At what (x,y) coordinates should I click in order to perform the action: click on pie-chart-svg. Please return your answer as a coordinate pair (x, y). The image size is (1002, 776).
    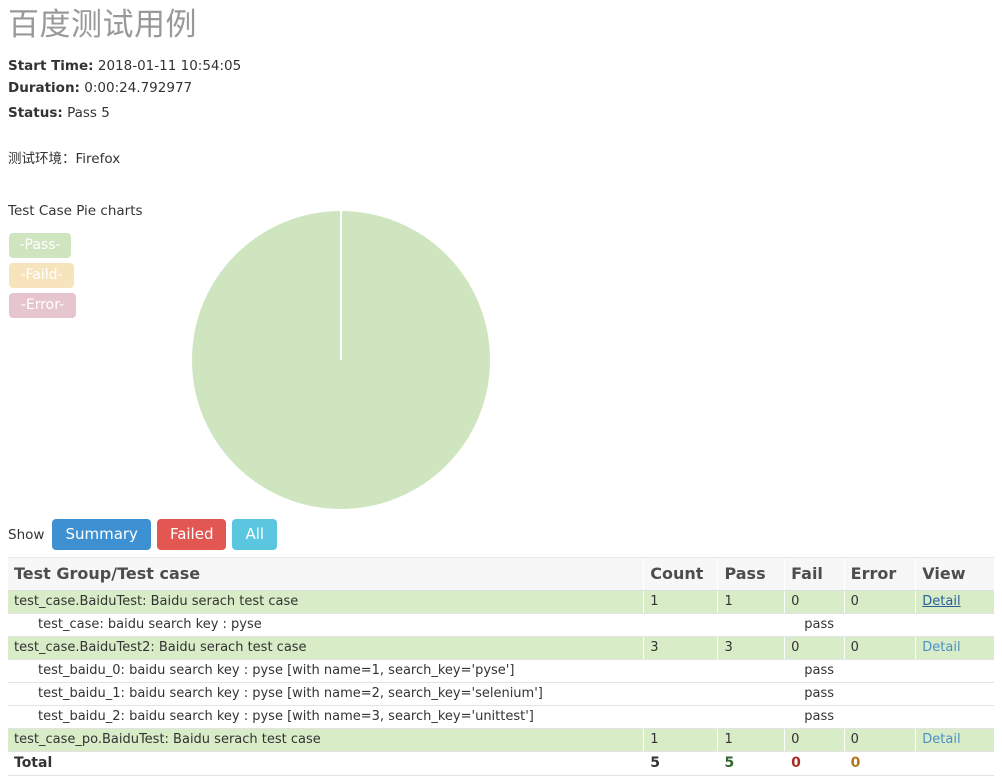
    Looking at the image, I should click on (341, 360).